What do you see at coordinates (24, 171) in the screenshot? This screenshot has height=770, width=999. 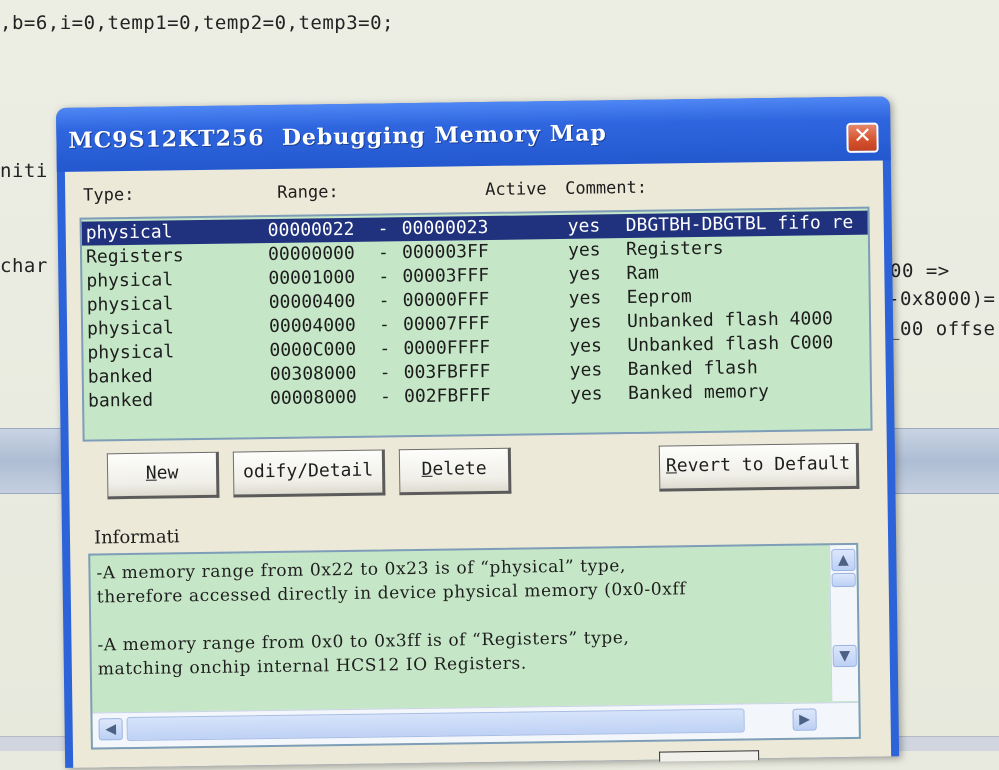 I see `code-fragment: niti` at bounding box center [24, 171].